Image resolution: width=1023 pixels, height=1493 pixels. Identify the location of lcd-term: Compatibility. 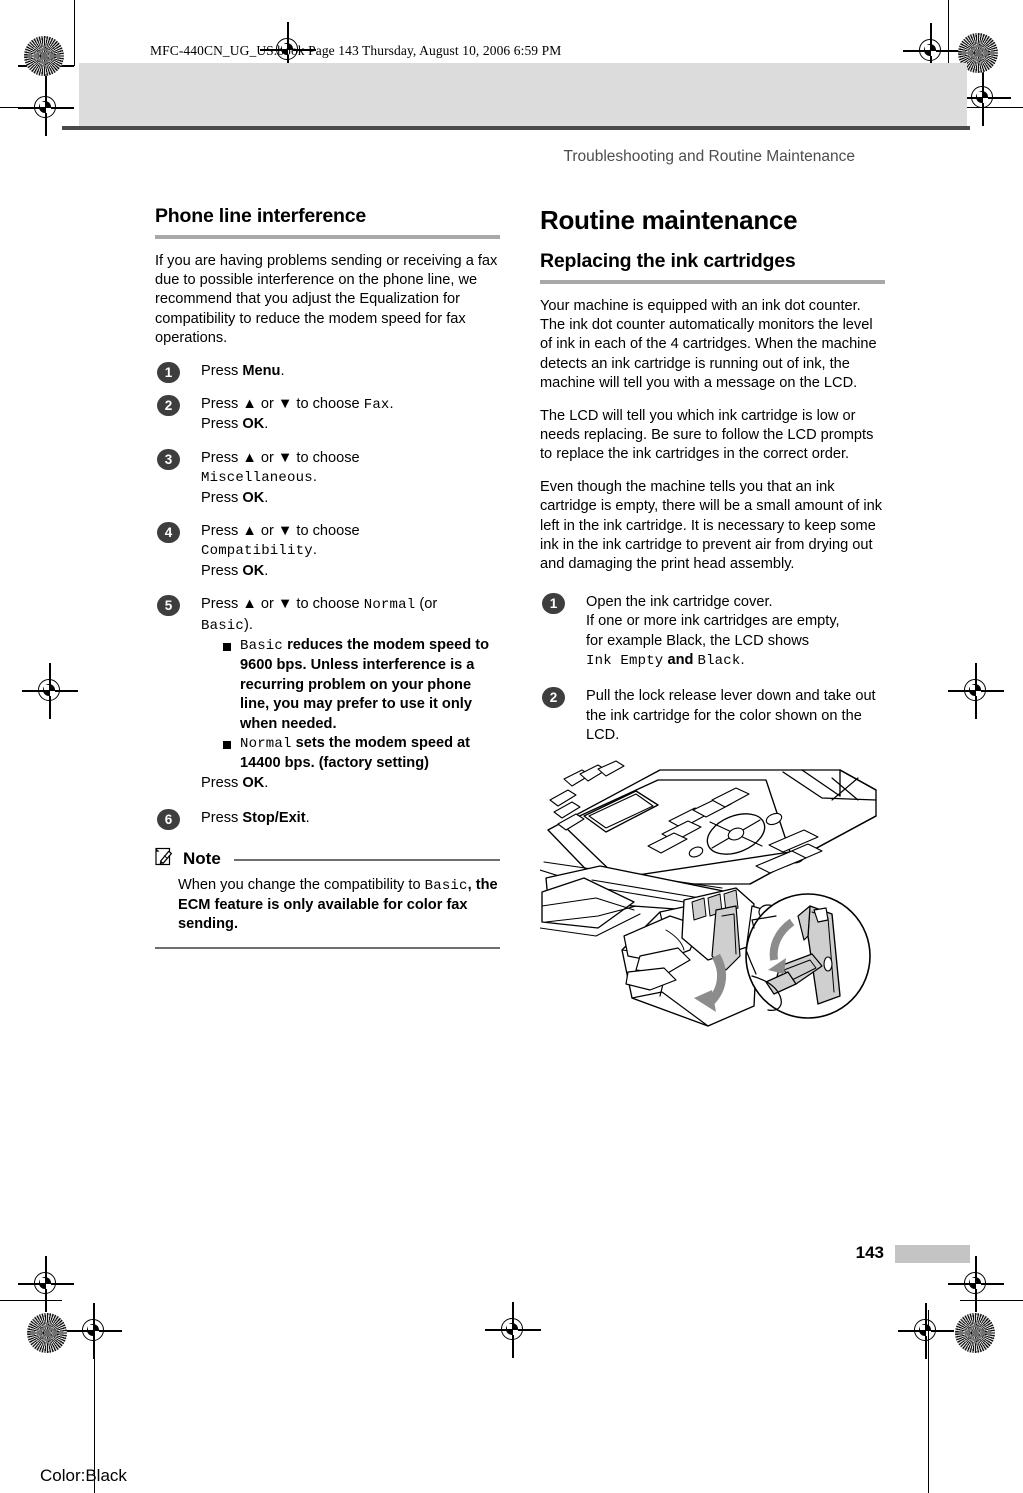
(257, 551).